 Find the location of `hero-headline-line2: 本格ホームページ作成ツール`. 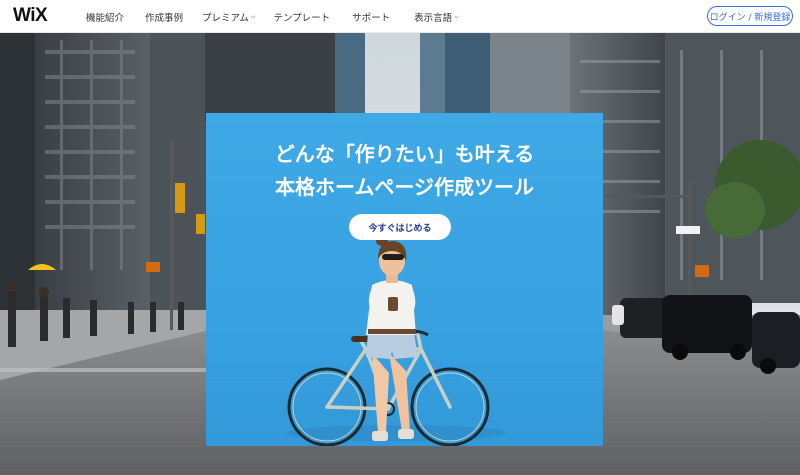

hero-headline-line2: 本格ホームページ作成ツール is located at coordinates (404, 187).